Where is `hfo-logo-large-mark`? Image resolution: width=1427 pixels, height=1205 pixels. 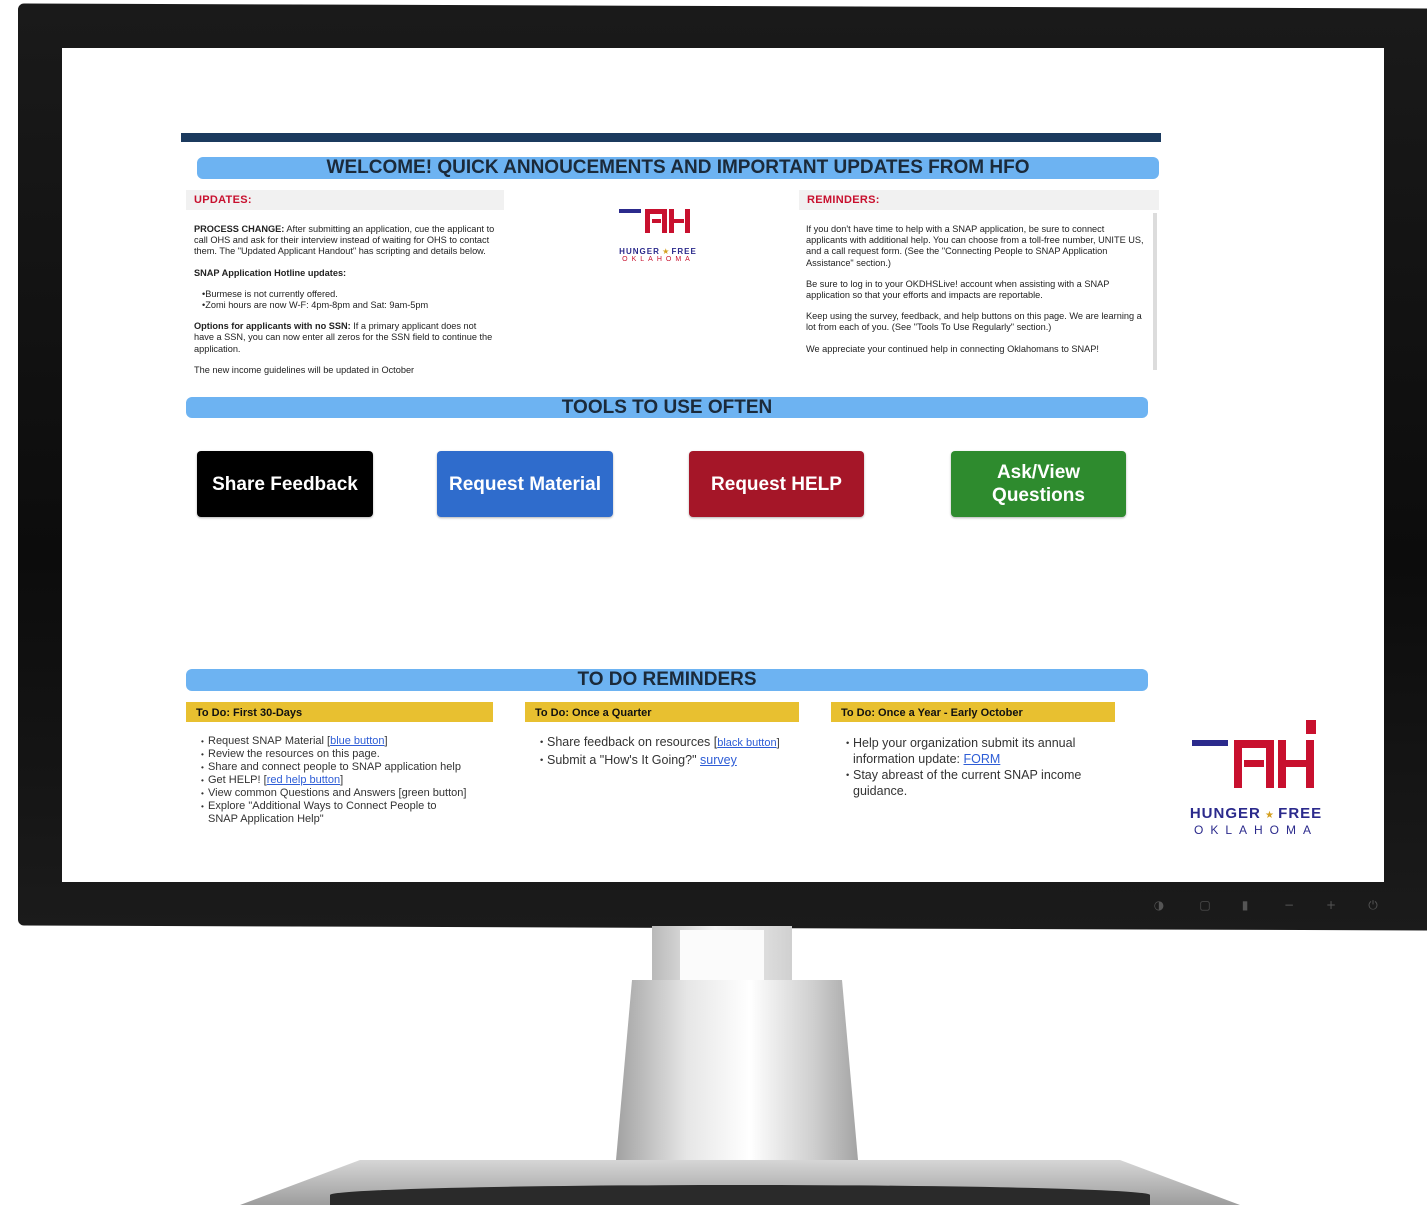 hfo-logo-large-mark is located at coordinates (1254, 754).